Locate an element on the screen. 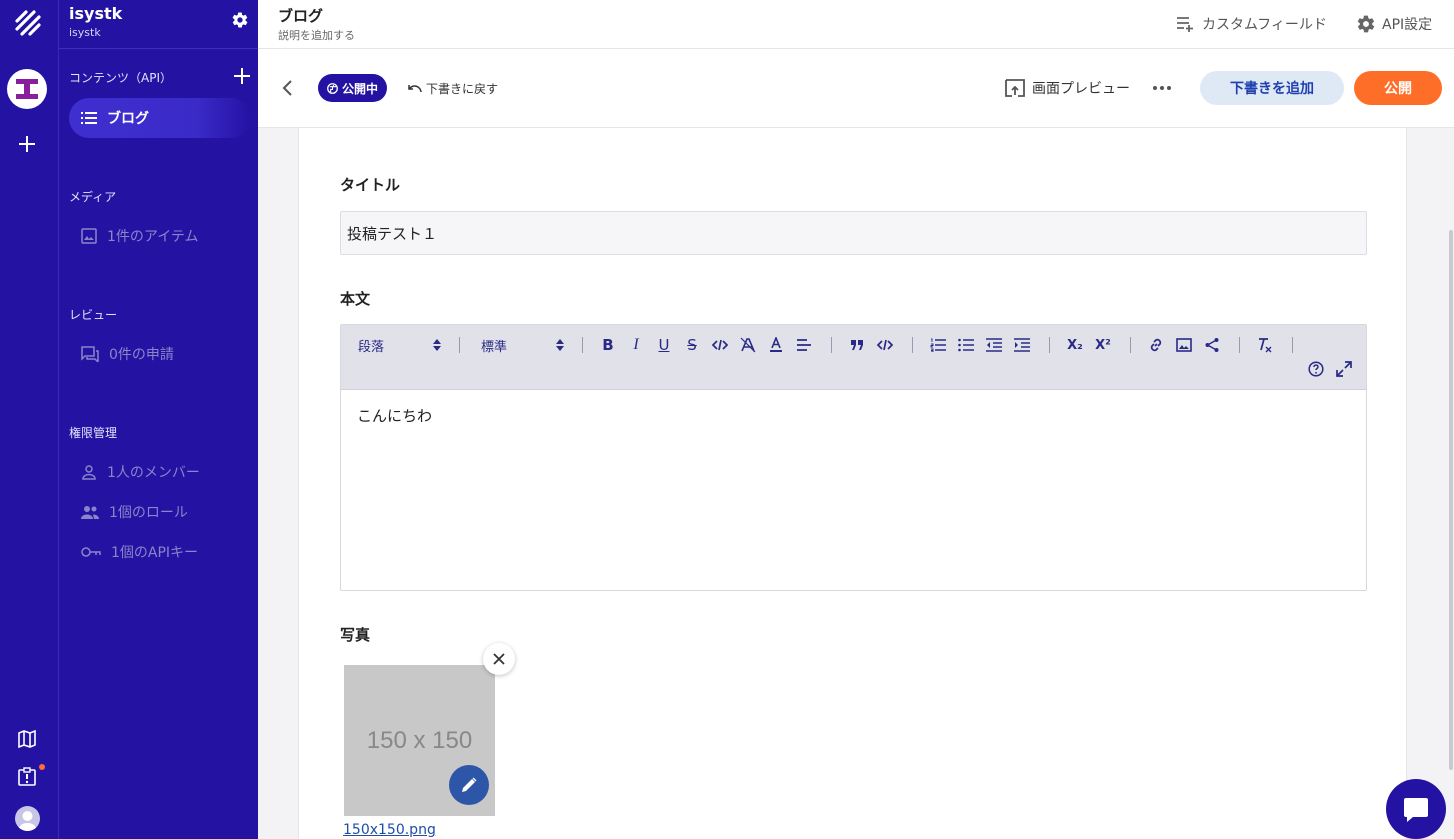 This screenshot has width=1454, height=839. user-avatar is located at coordinates (27, 818).